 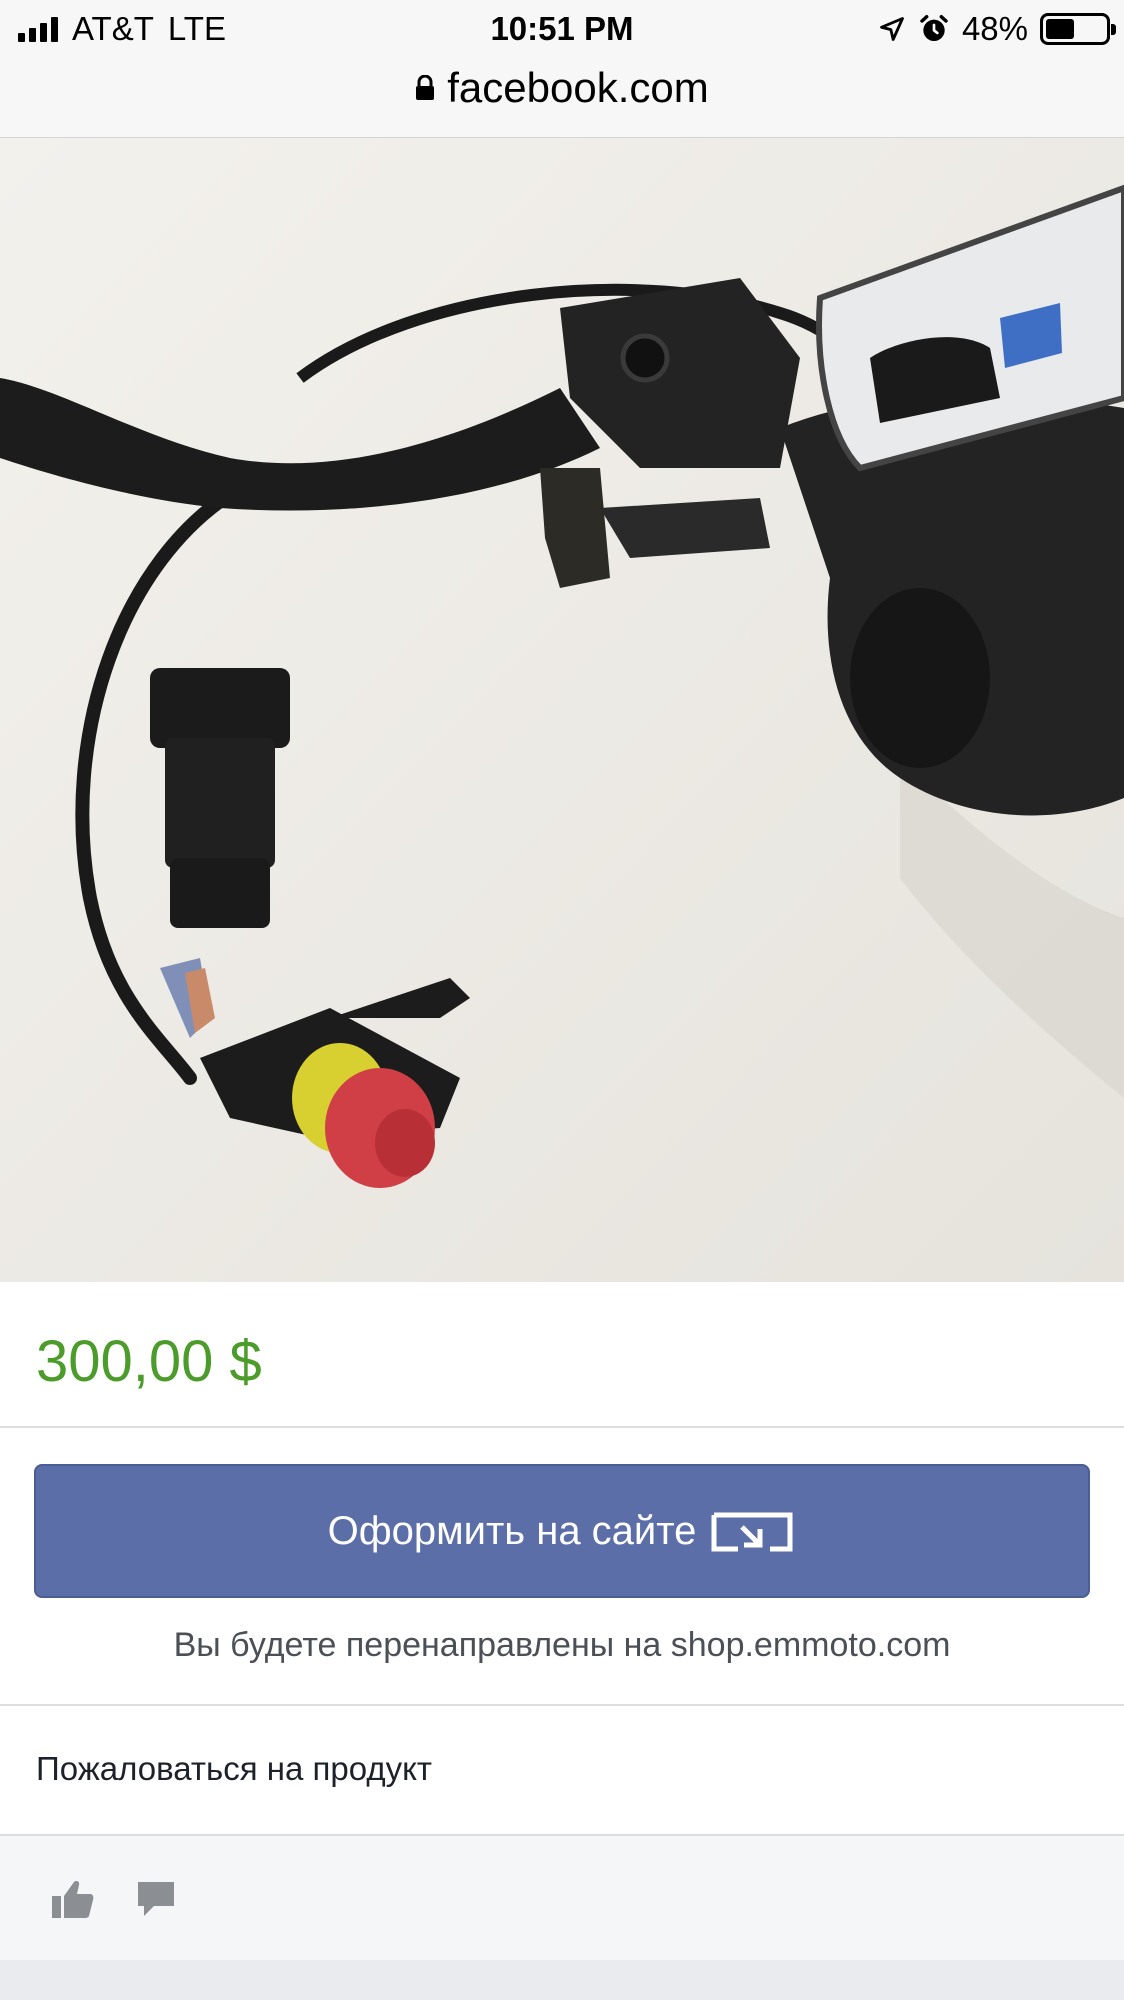 What do you see at coordinates (562, 1355) in the screenshot?
I see `price-section: 300,00 $` at bounding box center [562, 1355].